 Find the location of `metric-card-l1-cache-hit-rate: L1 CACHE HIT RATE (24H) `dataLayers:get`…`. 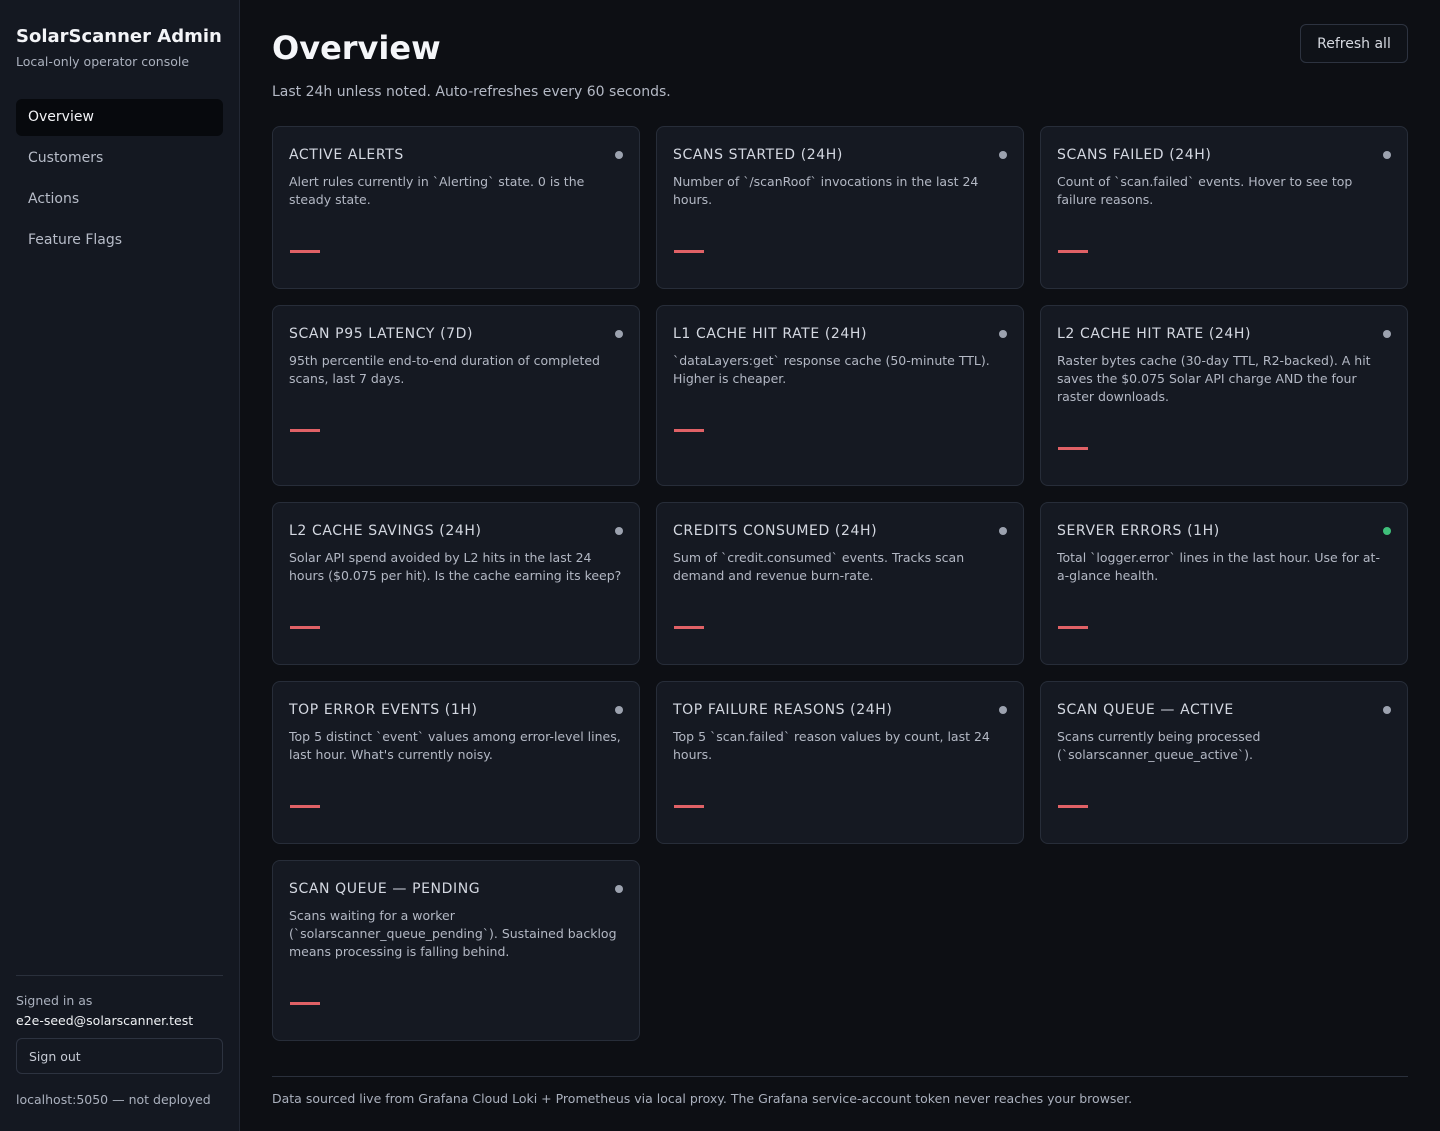

metric-card-l1-cache-hit-rate: L1 CACHE HIT RATE (24H) `dataLayers:get`… is located at coordinates (840, 395).